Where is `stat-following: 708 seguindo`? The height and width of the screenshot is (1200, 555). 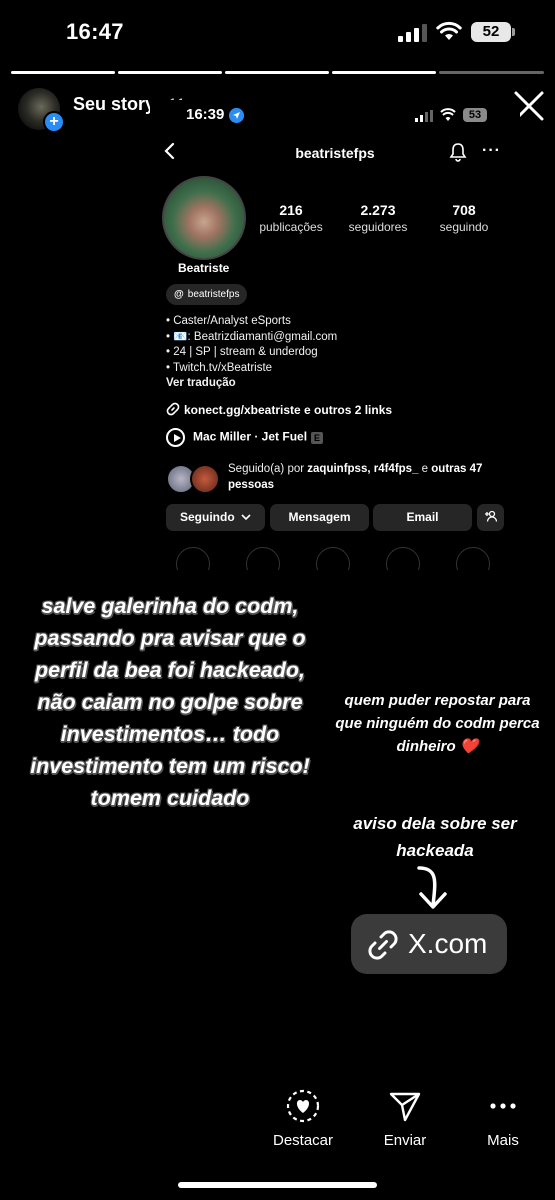 stat-following: 708 seguindo is located at coordinates (464, 218).